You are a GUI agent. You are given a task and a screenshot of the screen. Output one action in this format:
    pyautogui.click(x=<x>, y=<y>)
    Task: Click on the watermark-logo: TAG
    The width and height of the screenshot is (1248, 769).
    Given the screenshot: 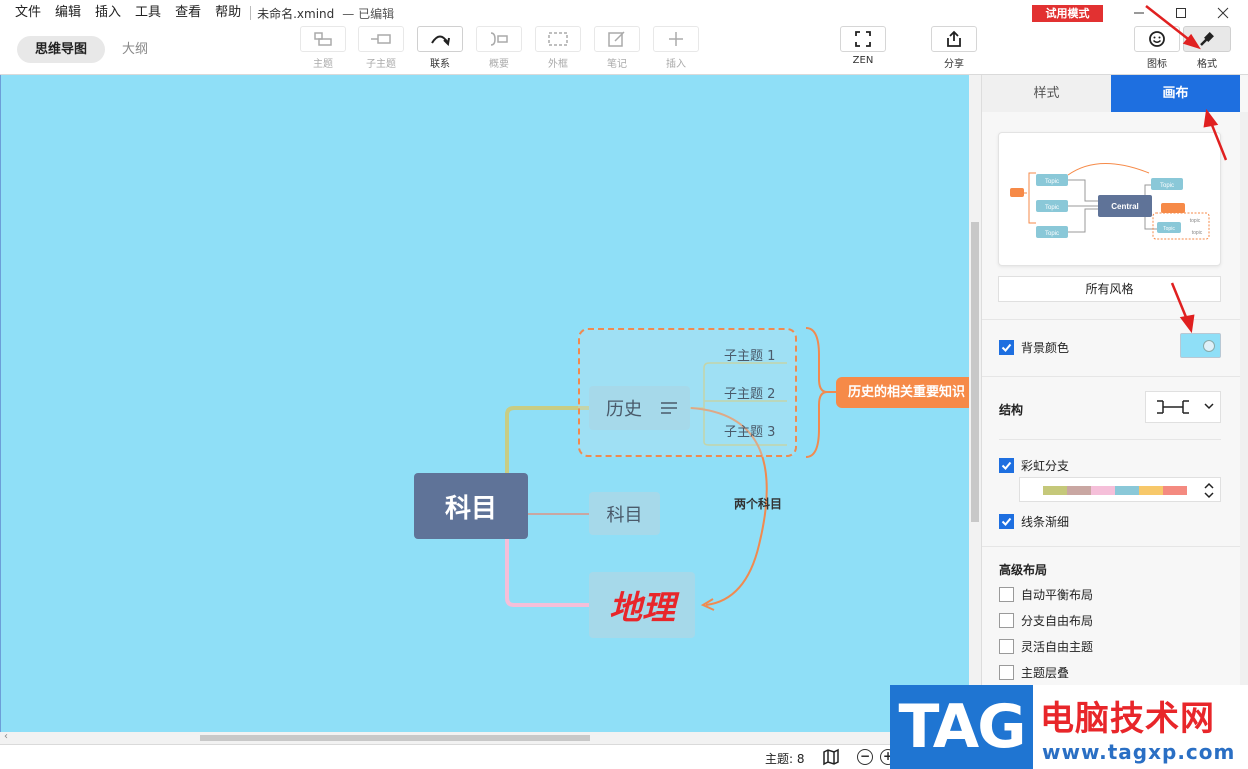 What is the action you would take?
    pyautogui.click(x=961, y=727)
    